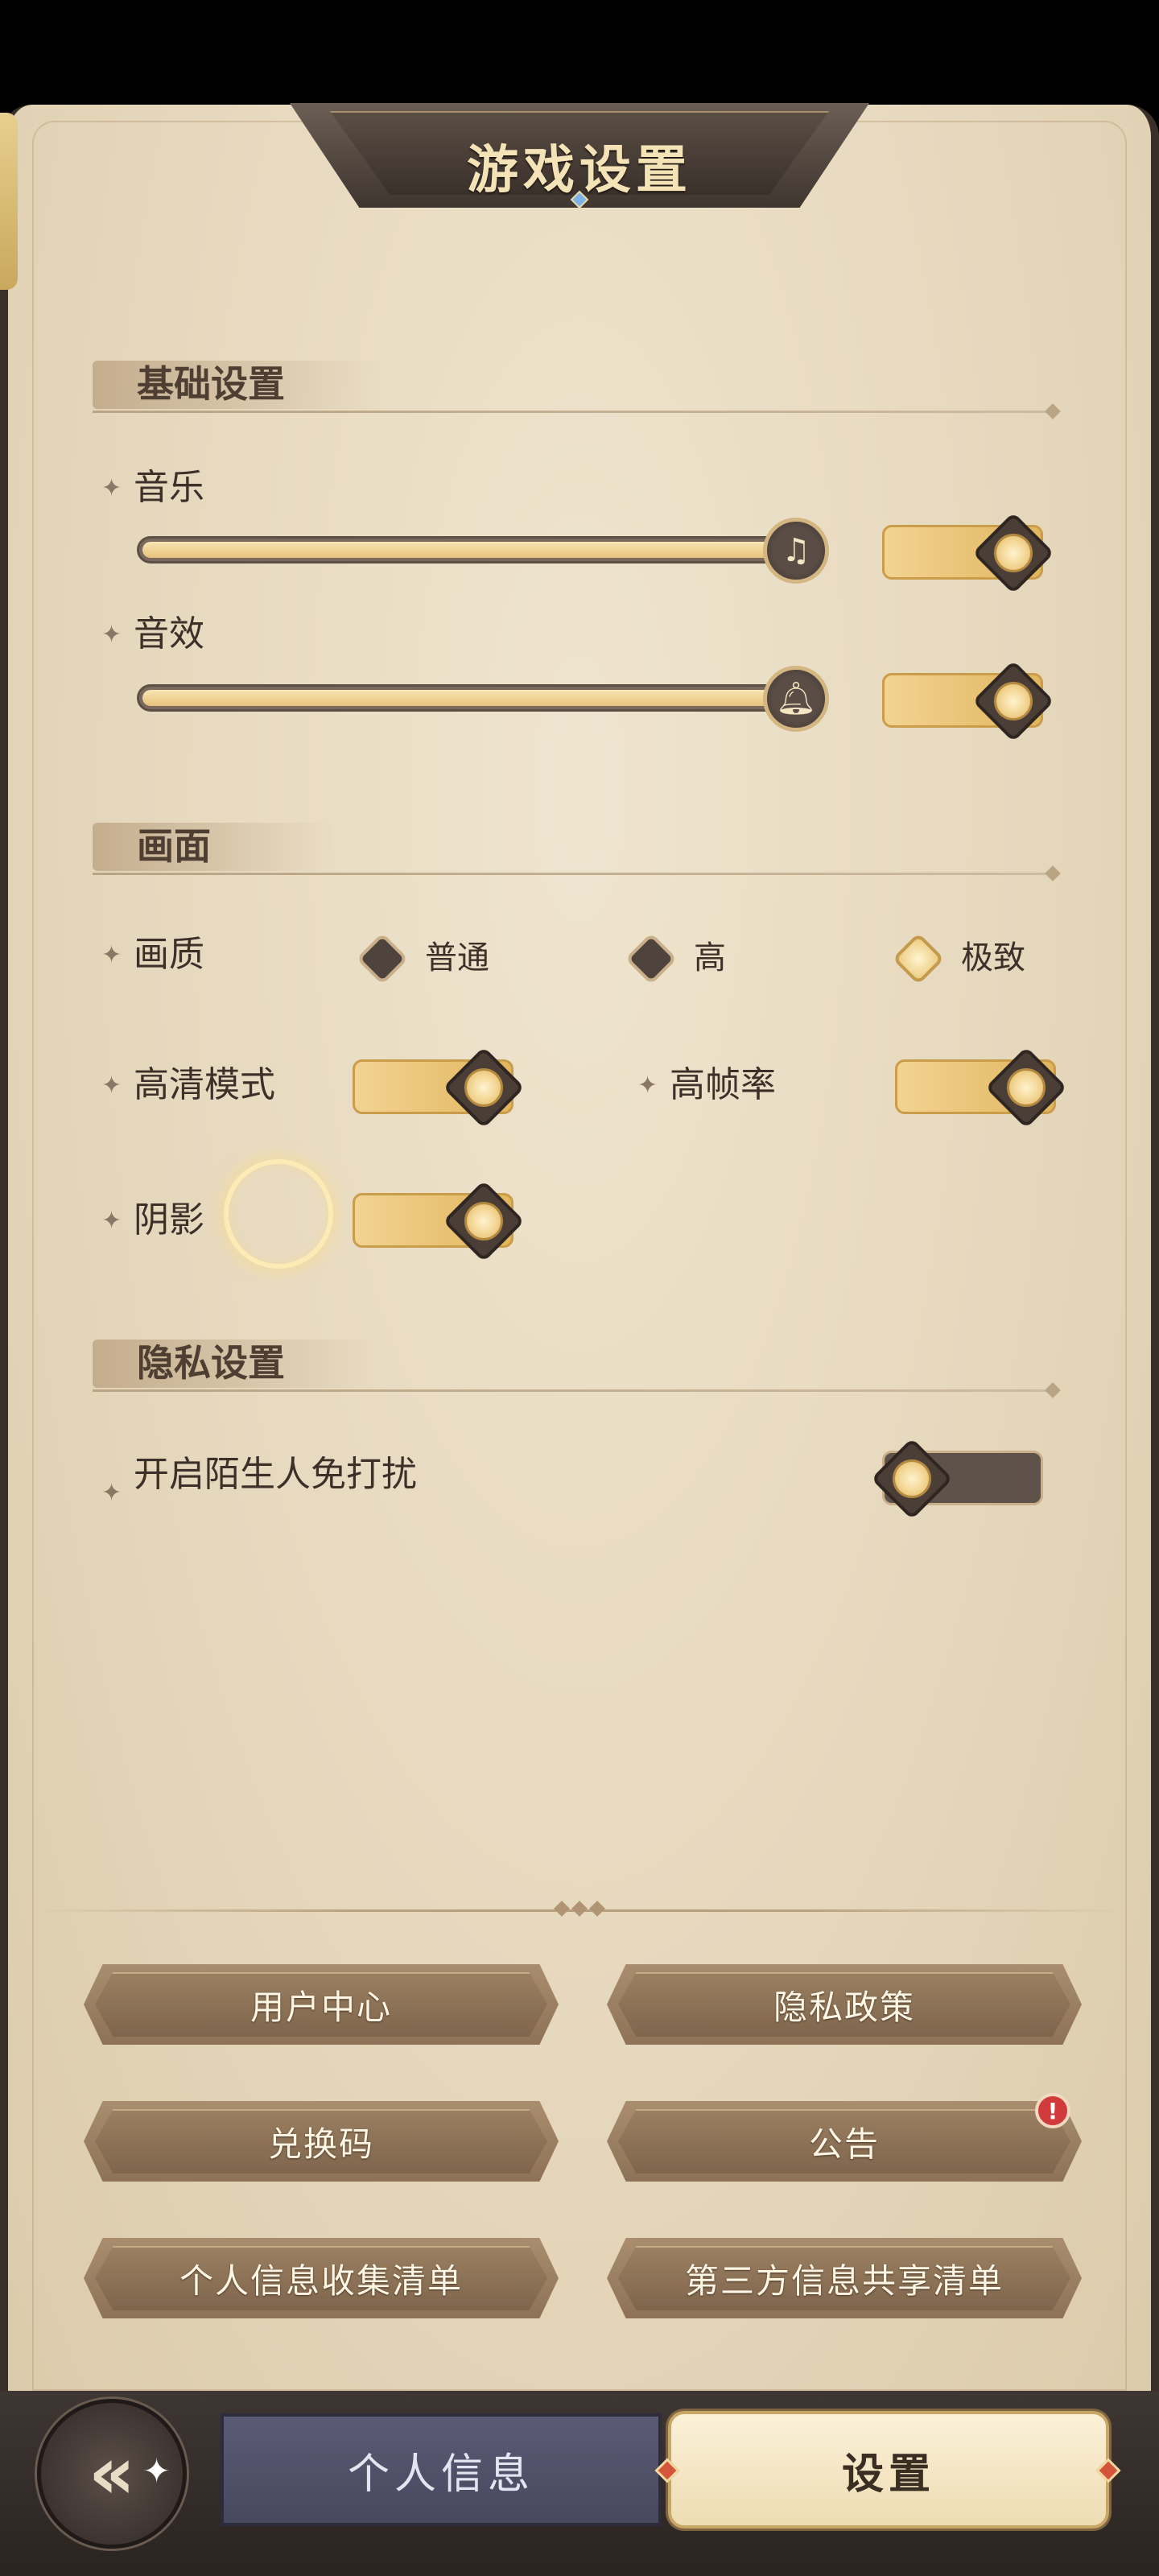 The height and width of the screenshot is (2576, 1159). What do you see at coordinates (577, 1369) in the screenshot?
I see `section-header-privacy: 隐私设置` at bounding box center [577, 1369].